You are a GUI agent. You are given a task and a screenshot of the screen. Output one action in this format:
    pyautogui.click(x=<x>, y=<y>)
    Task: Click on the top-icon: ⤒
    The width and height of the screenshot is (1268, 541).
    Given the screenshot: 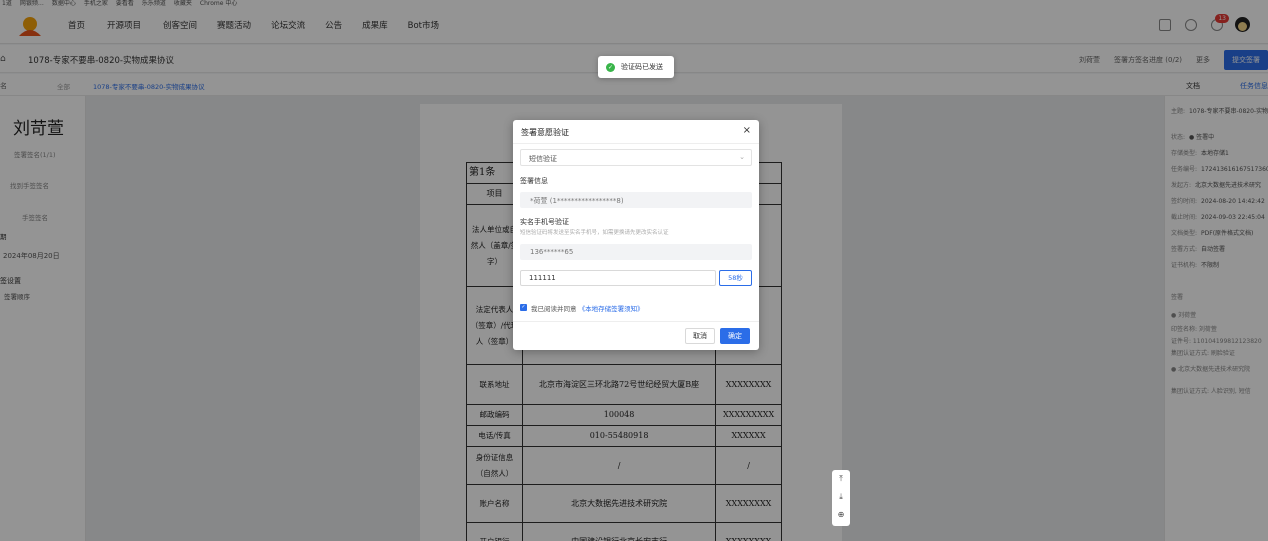 What is the action you would take?
    pyautogui.click(x=841, y=479)
    